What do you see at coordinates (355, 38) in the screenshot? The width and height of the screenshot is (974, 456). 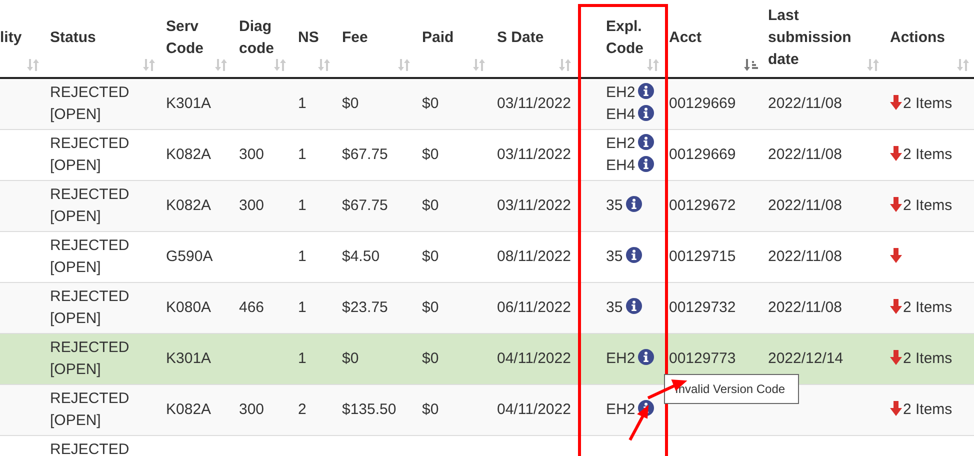 I see `column-header: Fee` at bounding box center [355, 38].